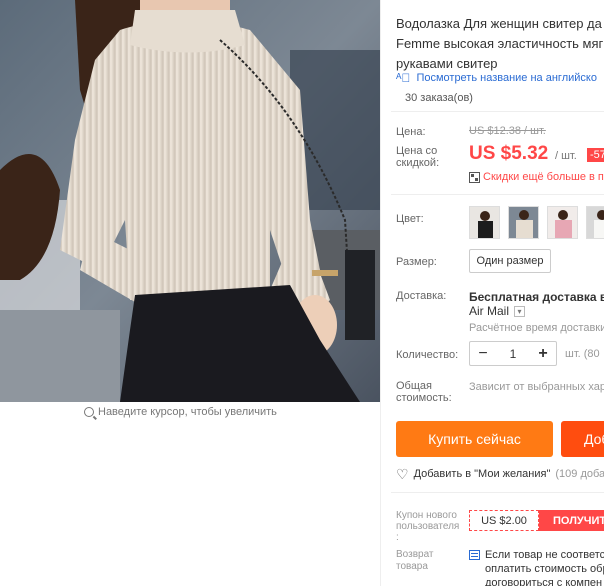 This screenshot has height=586, width=604. I want to click on color-swatch-white, so click(595, 222).